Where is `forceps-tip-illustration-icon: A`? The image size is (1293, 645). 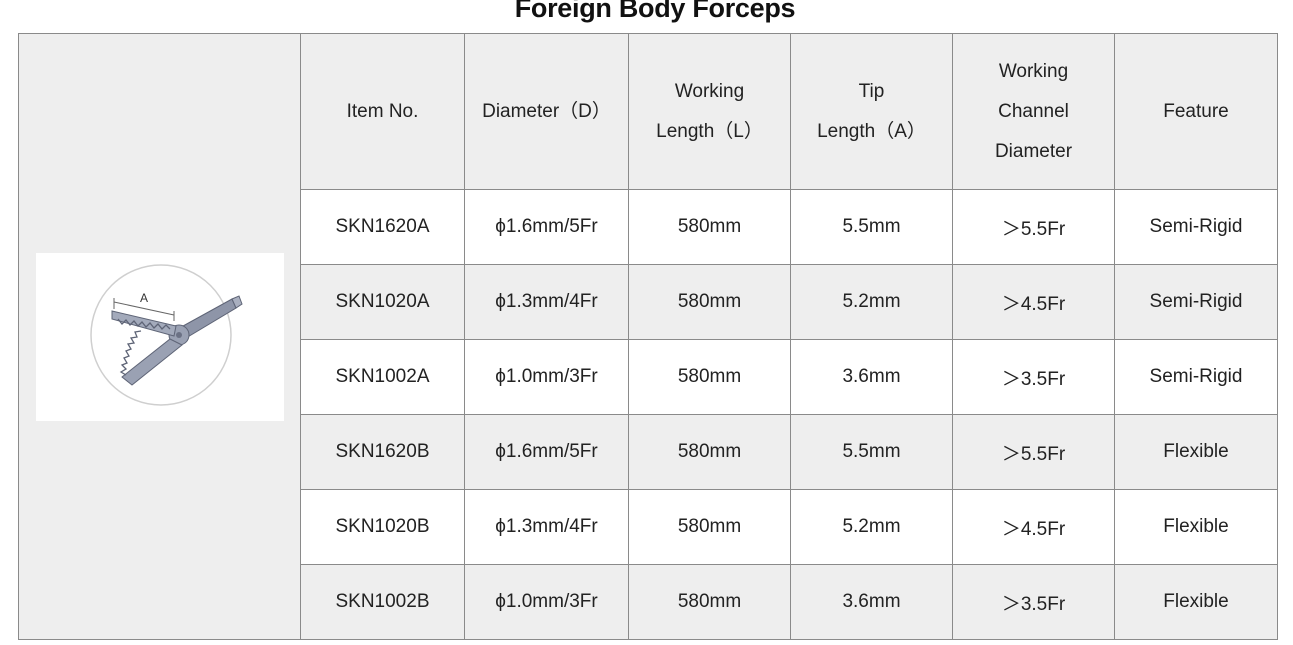
forceps-tip-illustration-icon: A is located at coordinates (166, 334).